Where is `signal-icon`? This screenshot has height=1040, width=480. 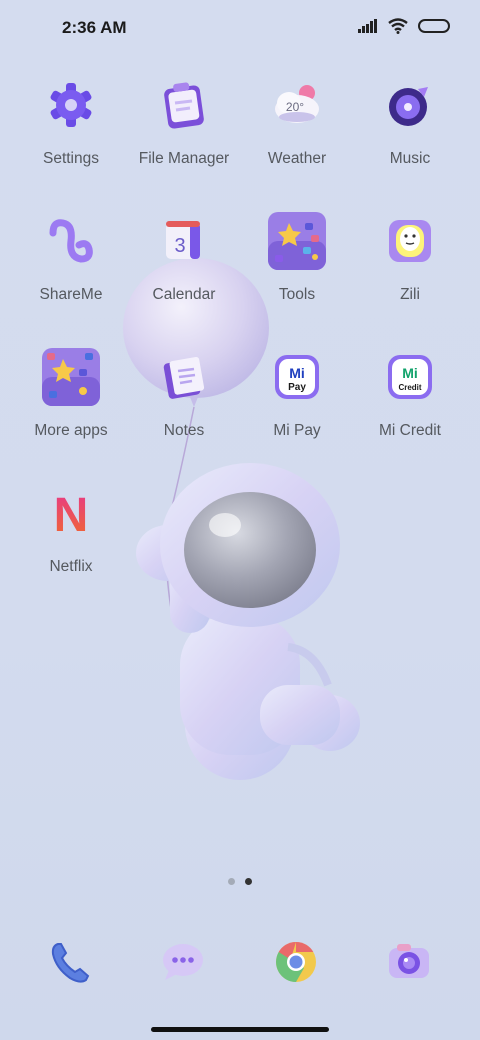 signal-icon is located at coordinates (367, 26).